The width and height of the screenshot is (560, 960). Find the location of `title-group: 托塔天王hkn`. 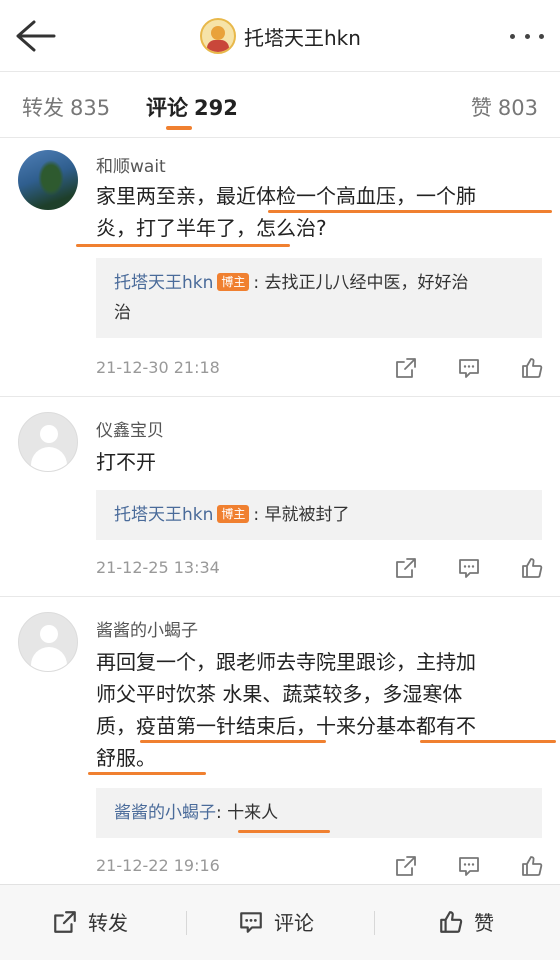

title-group: 托塔天王hkn is located at coordinates (280, 36).